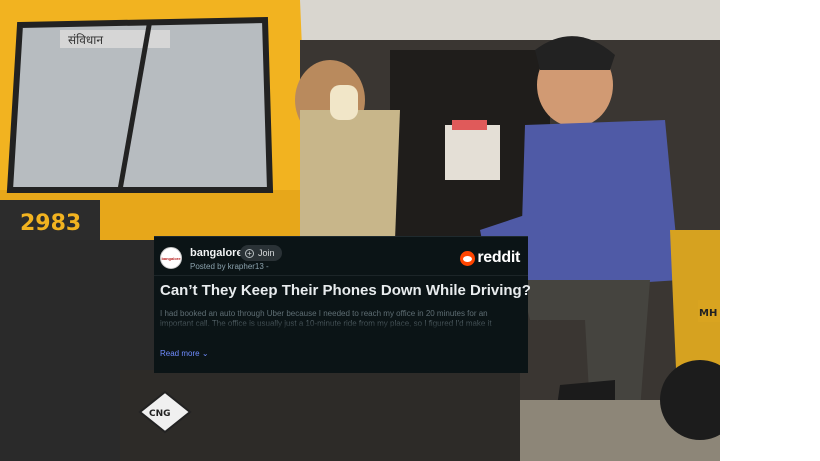 The width and height of the screenshot is (820, 461). I want to click on join-label: Join, so click(266, 253).